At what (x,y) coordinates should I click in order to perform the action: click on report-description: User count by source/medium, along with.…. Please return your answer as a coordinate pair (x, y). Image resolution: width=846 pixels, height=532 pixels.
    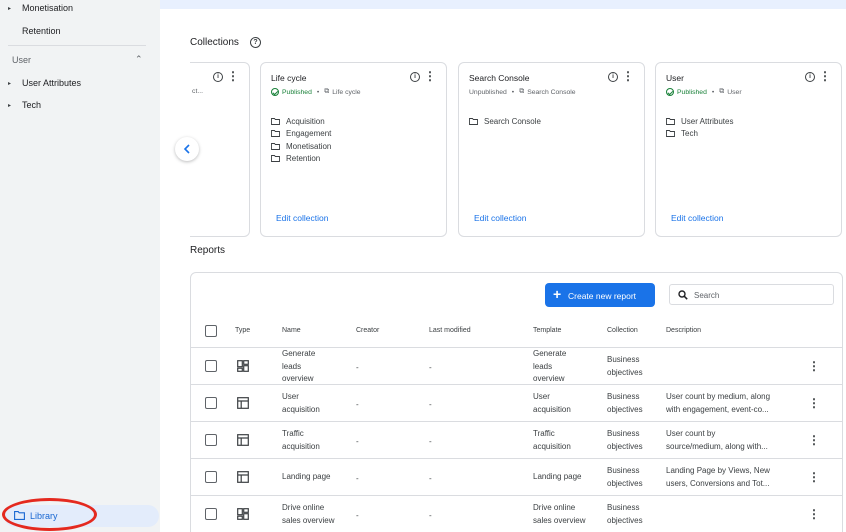
    Looking at the image, I should click on (717, 440).